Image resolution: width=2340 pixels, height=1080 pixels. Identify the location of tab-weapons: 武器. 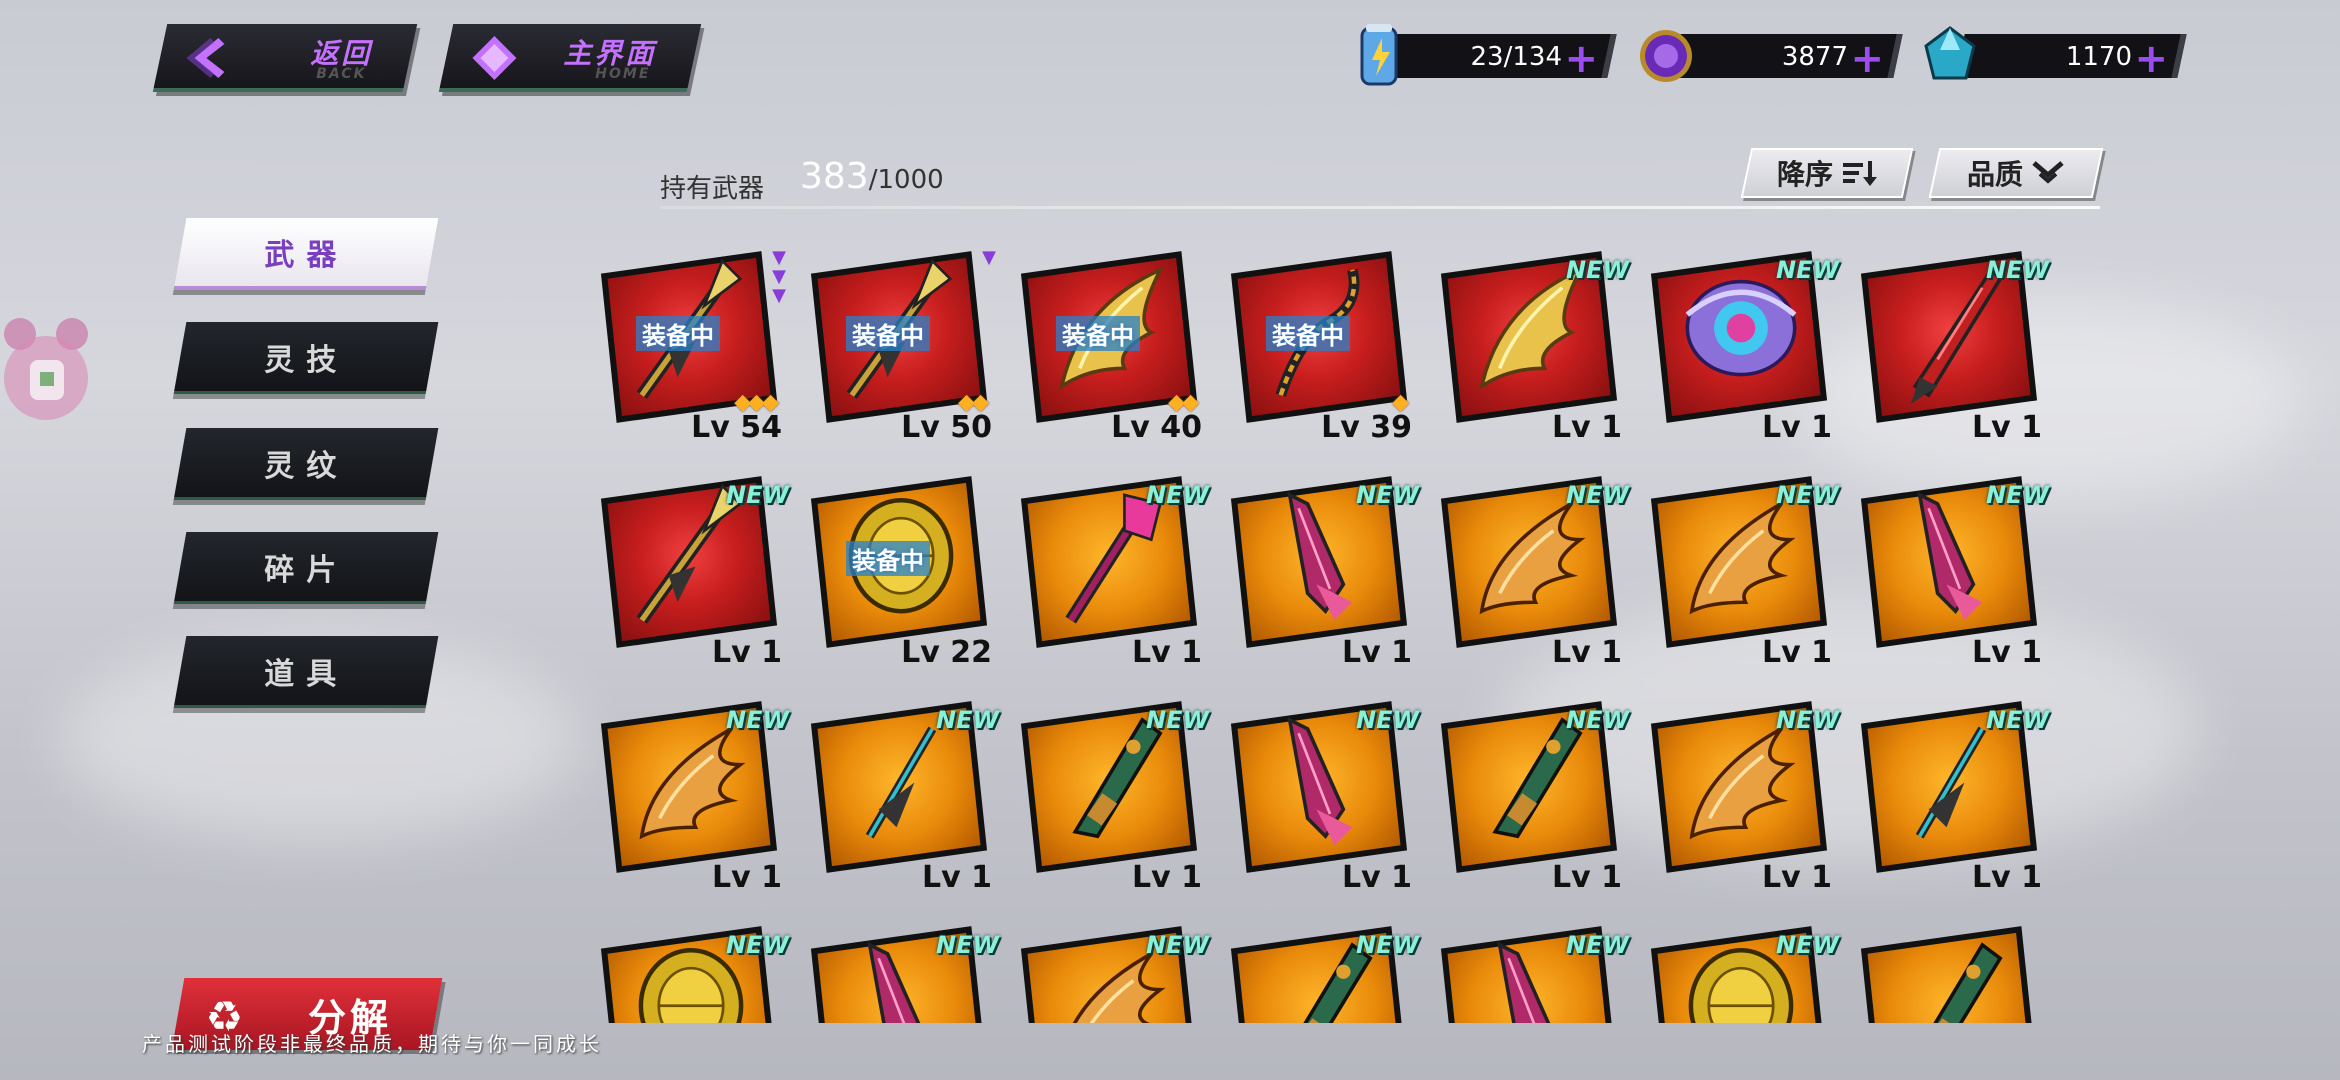
(306, 254).